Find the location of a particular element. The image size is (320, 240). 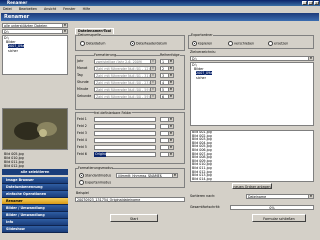

progress-bar: 0% is located at coordinates (272, 207).